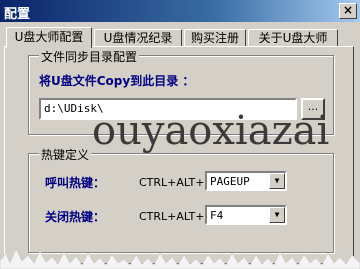 The height and width of the screenshot is (269, 360). I want to click on tab-about: 关于U盘大师, so click(293, 38).